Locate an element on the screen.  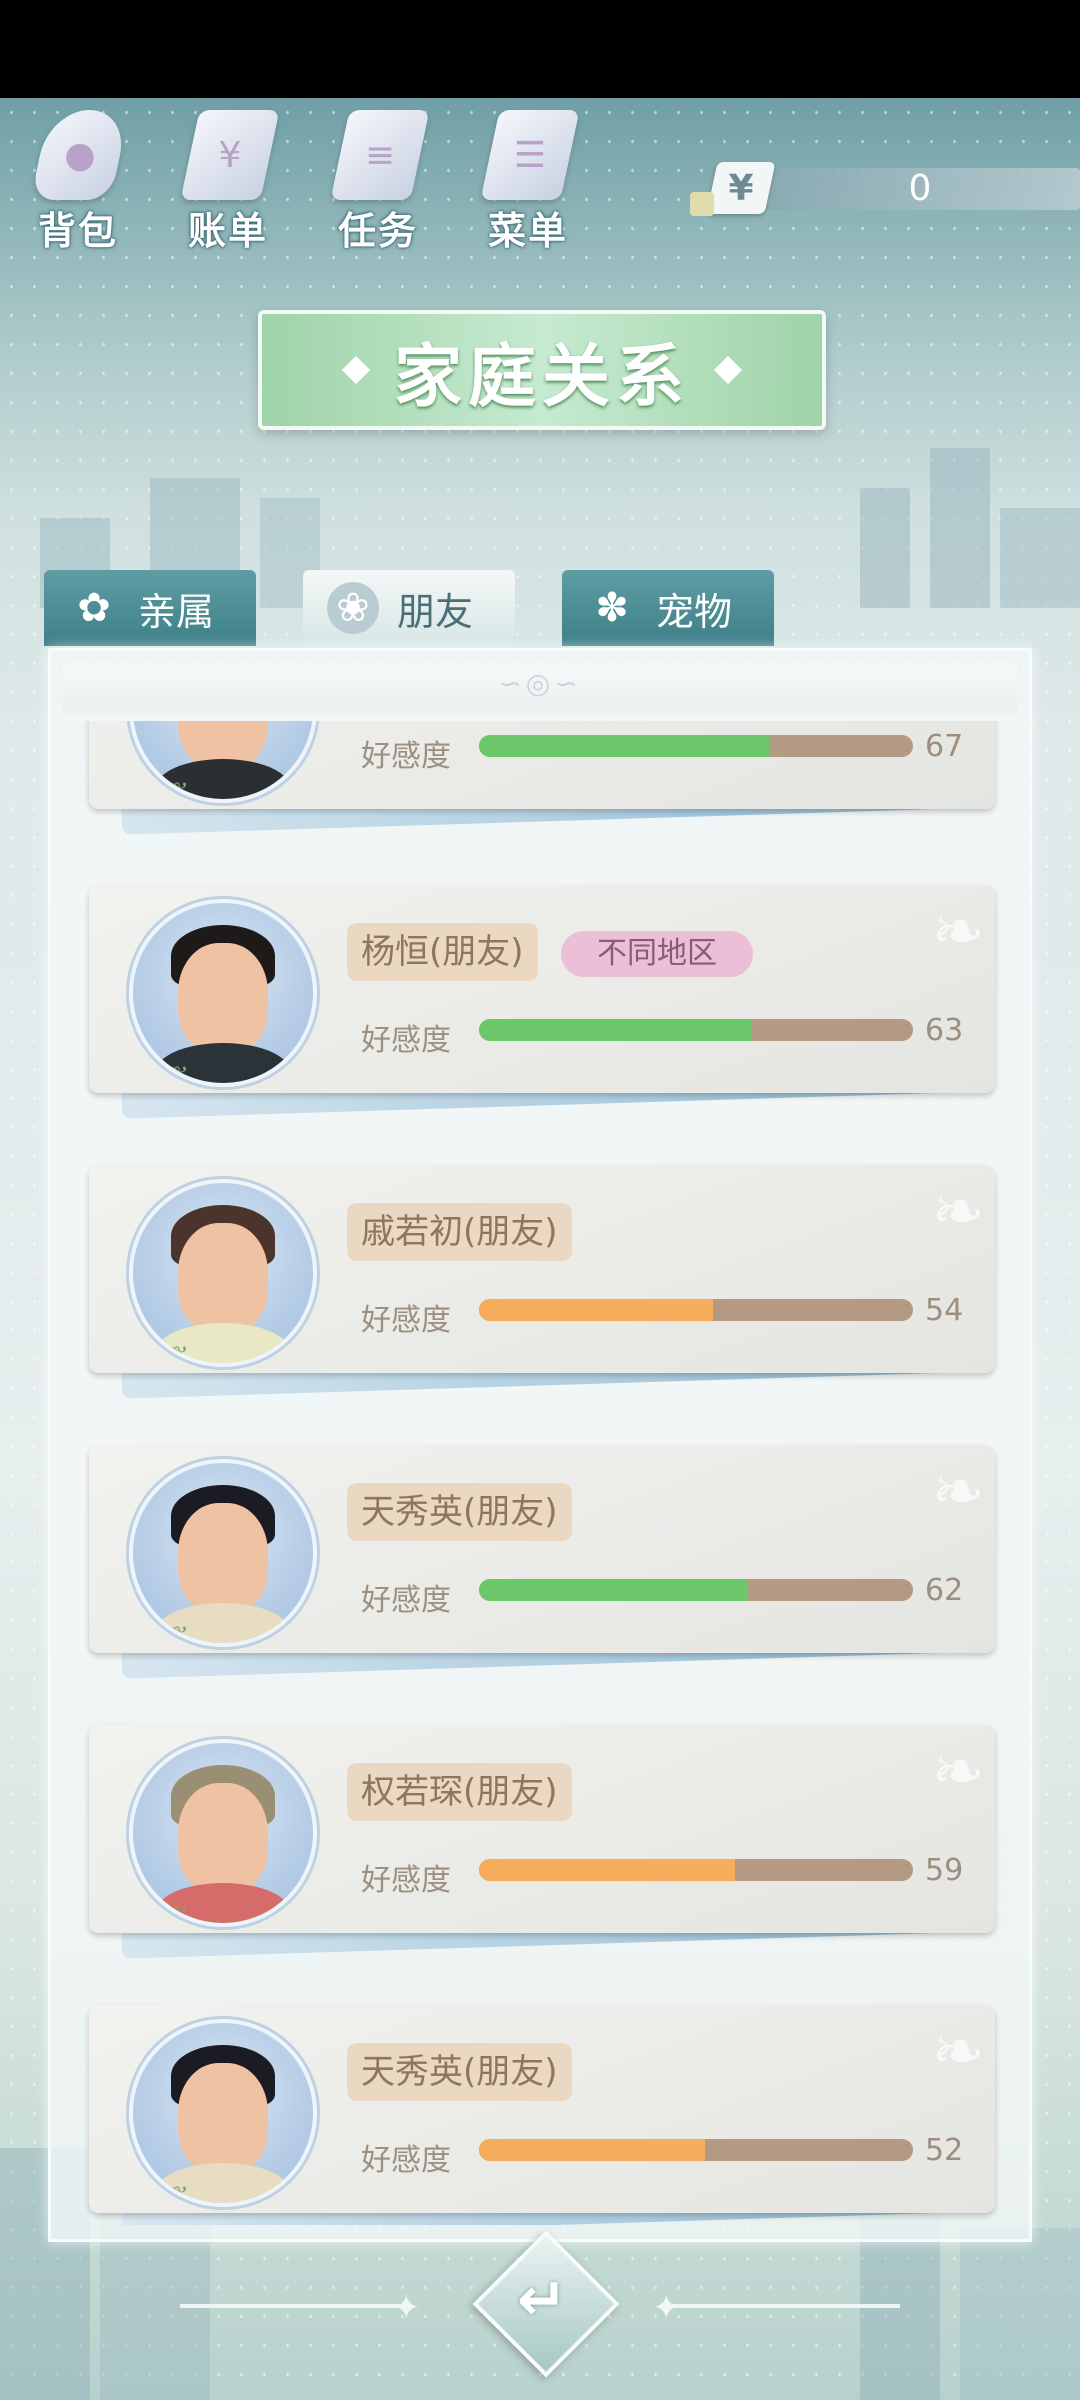
tab-relatives: ✿ 亲属 is located at coordinates (150, 608).